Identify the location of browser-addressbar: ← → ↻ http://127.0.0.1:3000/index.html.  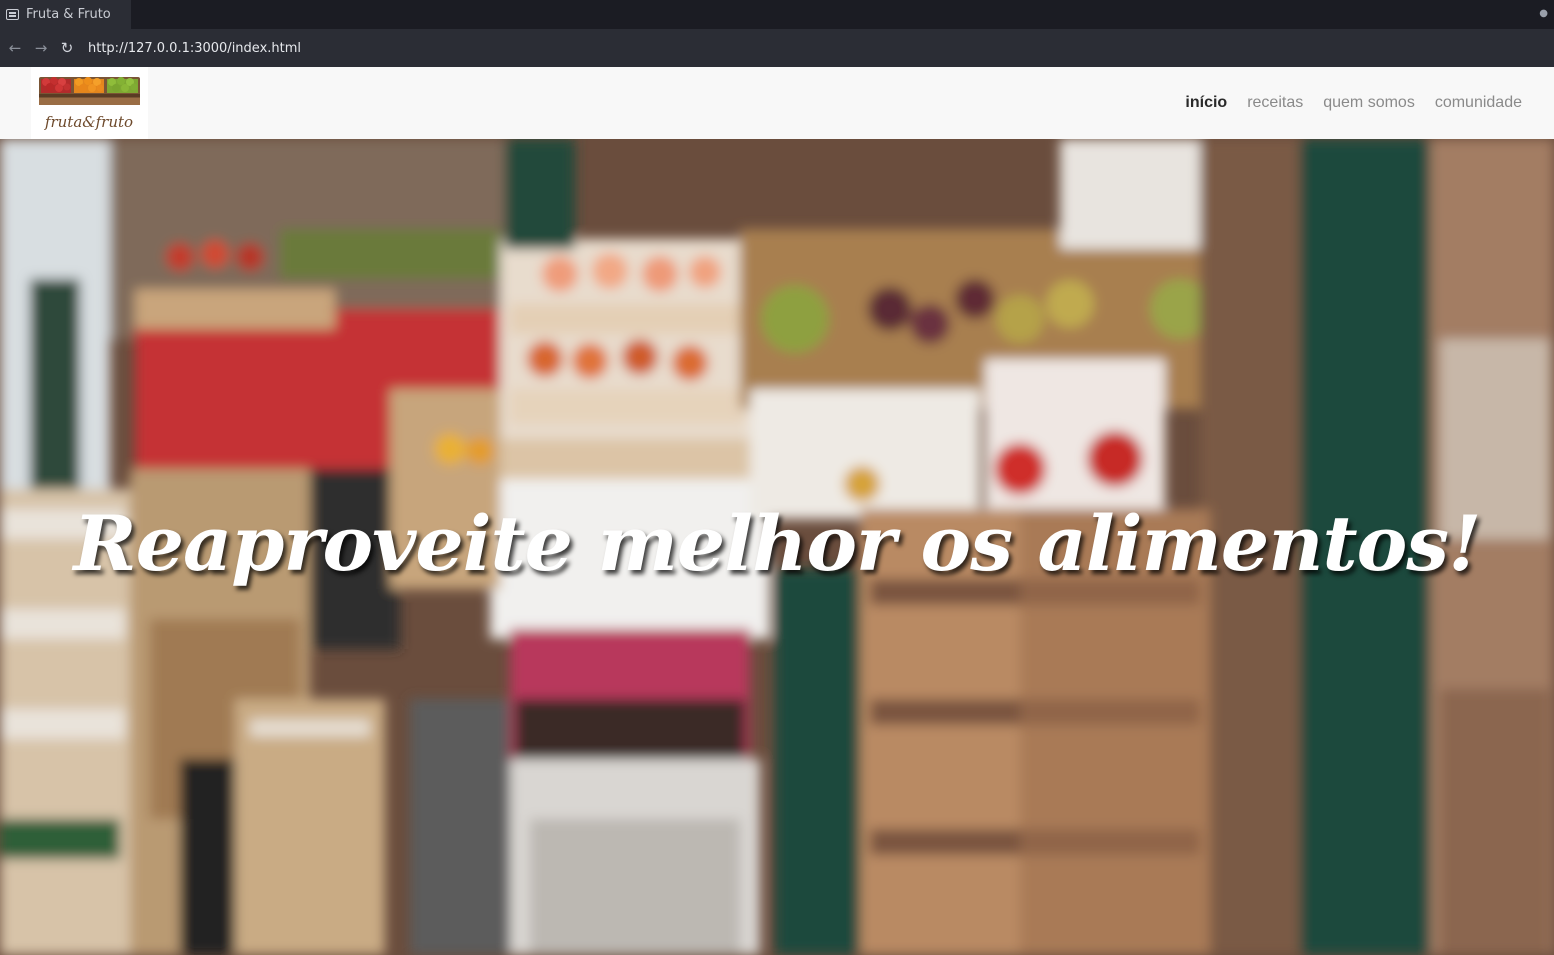
(777, 48).